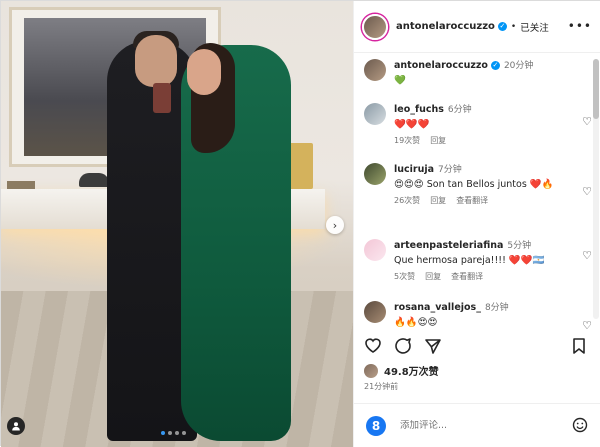 The height and width of the screenshot is (447, 600). What do you see at coordinates (445, 26) in the screenshot?
I see `author-username: antonelaroccuzzo` at bounding box center [445, 26].